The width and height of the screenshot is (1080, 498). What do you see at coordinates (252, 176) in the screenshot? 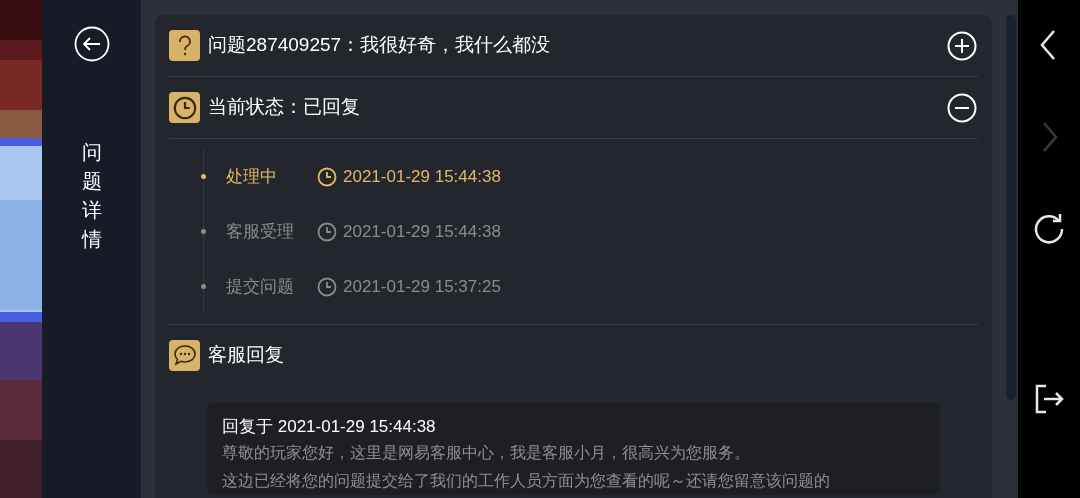
I see `timeline-label: 处理中` at bounding box center [252, 176].